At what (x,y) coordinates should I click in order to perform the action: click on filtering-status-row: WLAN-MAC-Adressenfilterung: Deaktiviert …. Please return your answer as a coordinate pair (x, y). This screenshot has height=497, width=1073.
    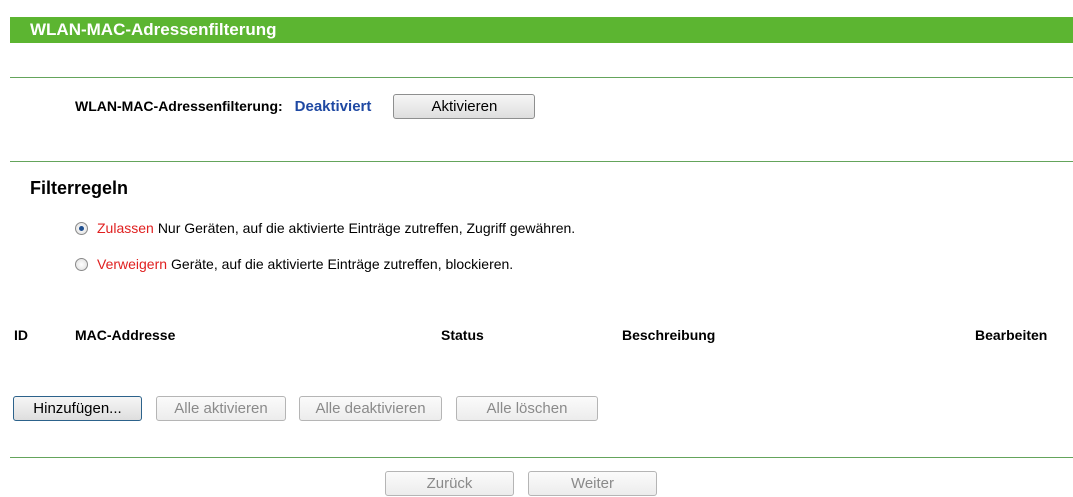
    Looking at the image, I should click on (305, 106).